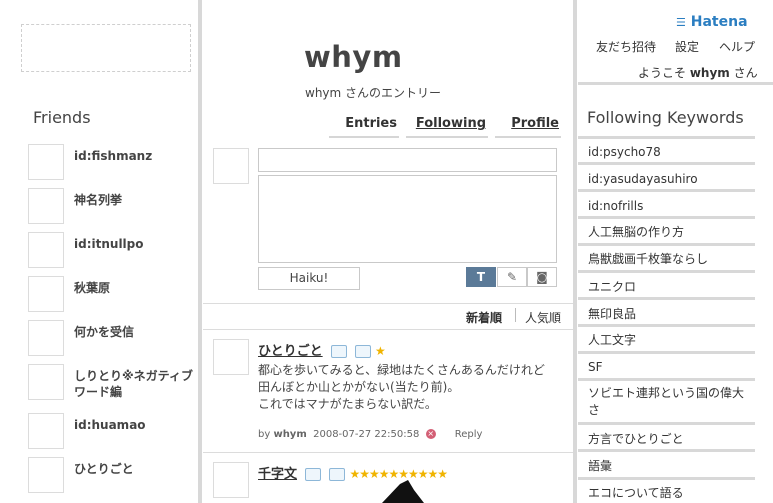 This screenshot has height=503, width=773. I want to click on sort-popular: 人気順, so click(543, 317).